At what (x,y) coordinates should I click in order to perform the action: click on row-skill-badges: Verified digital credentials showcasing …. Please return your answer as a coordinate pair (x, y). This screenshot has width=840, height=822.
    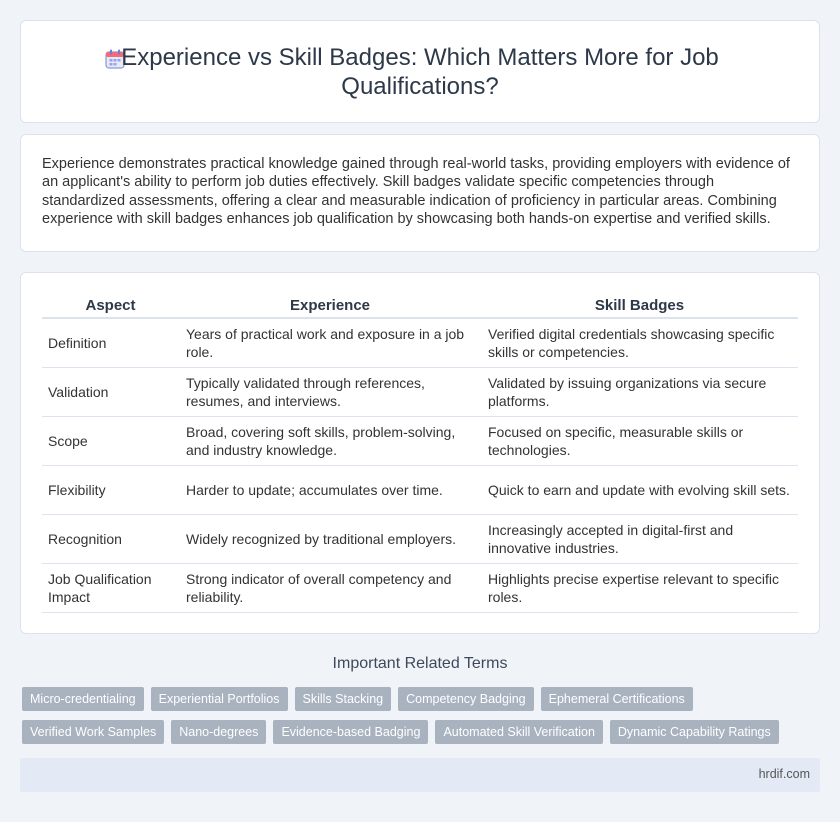
    Looking at the image, I should click on (639, 343).